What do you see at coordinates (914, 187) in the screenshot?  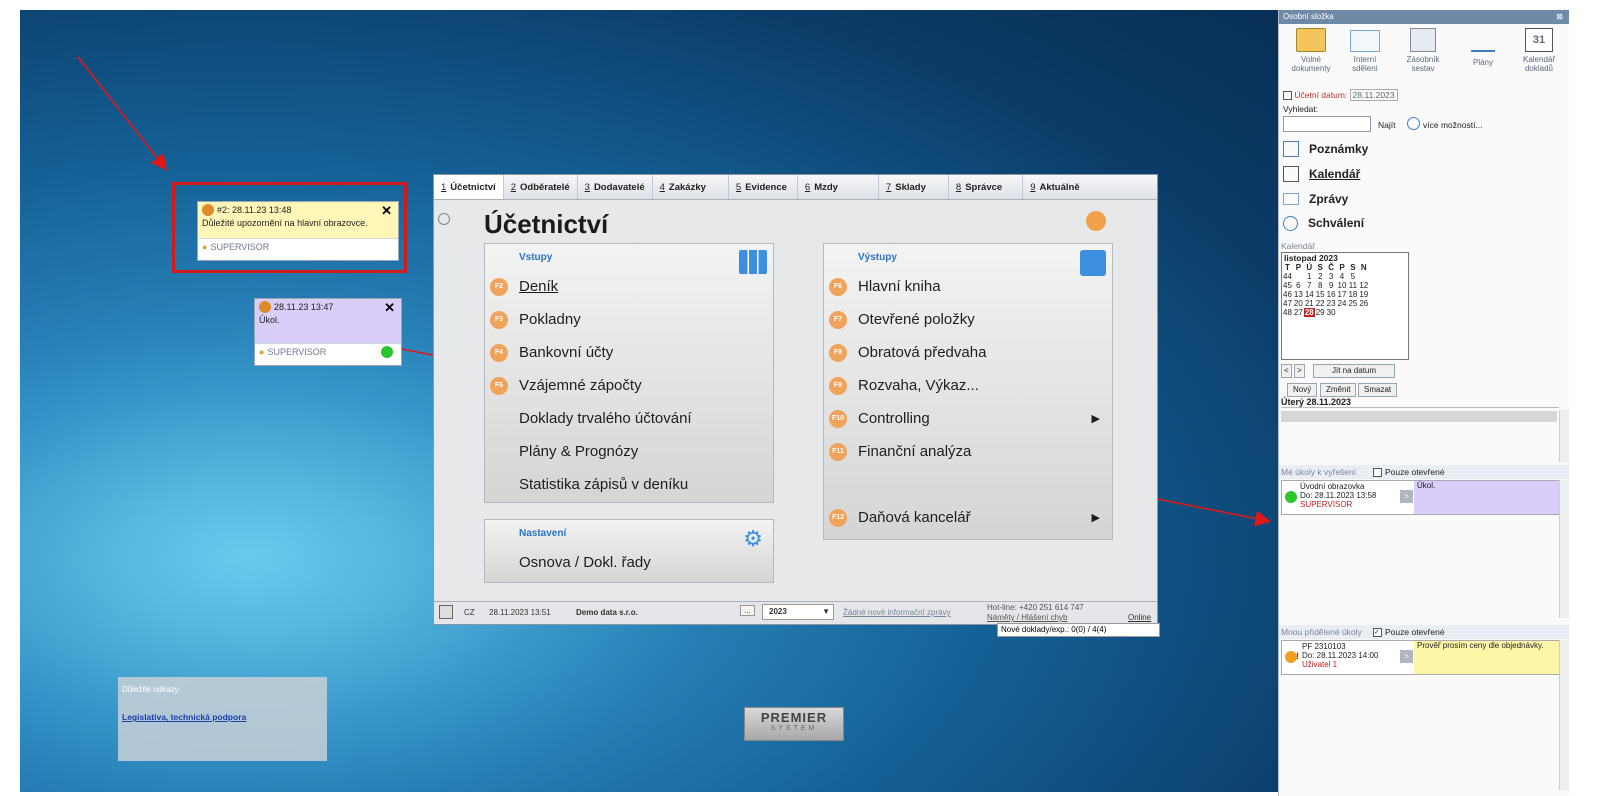 I see `tab-sklady: 7 Sklady` at bounding box center [914, 187].